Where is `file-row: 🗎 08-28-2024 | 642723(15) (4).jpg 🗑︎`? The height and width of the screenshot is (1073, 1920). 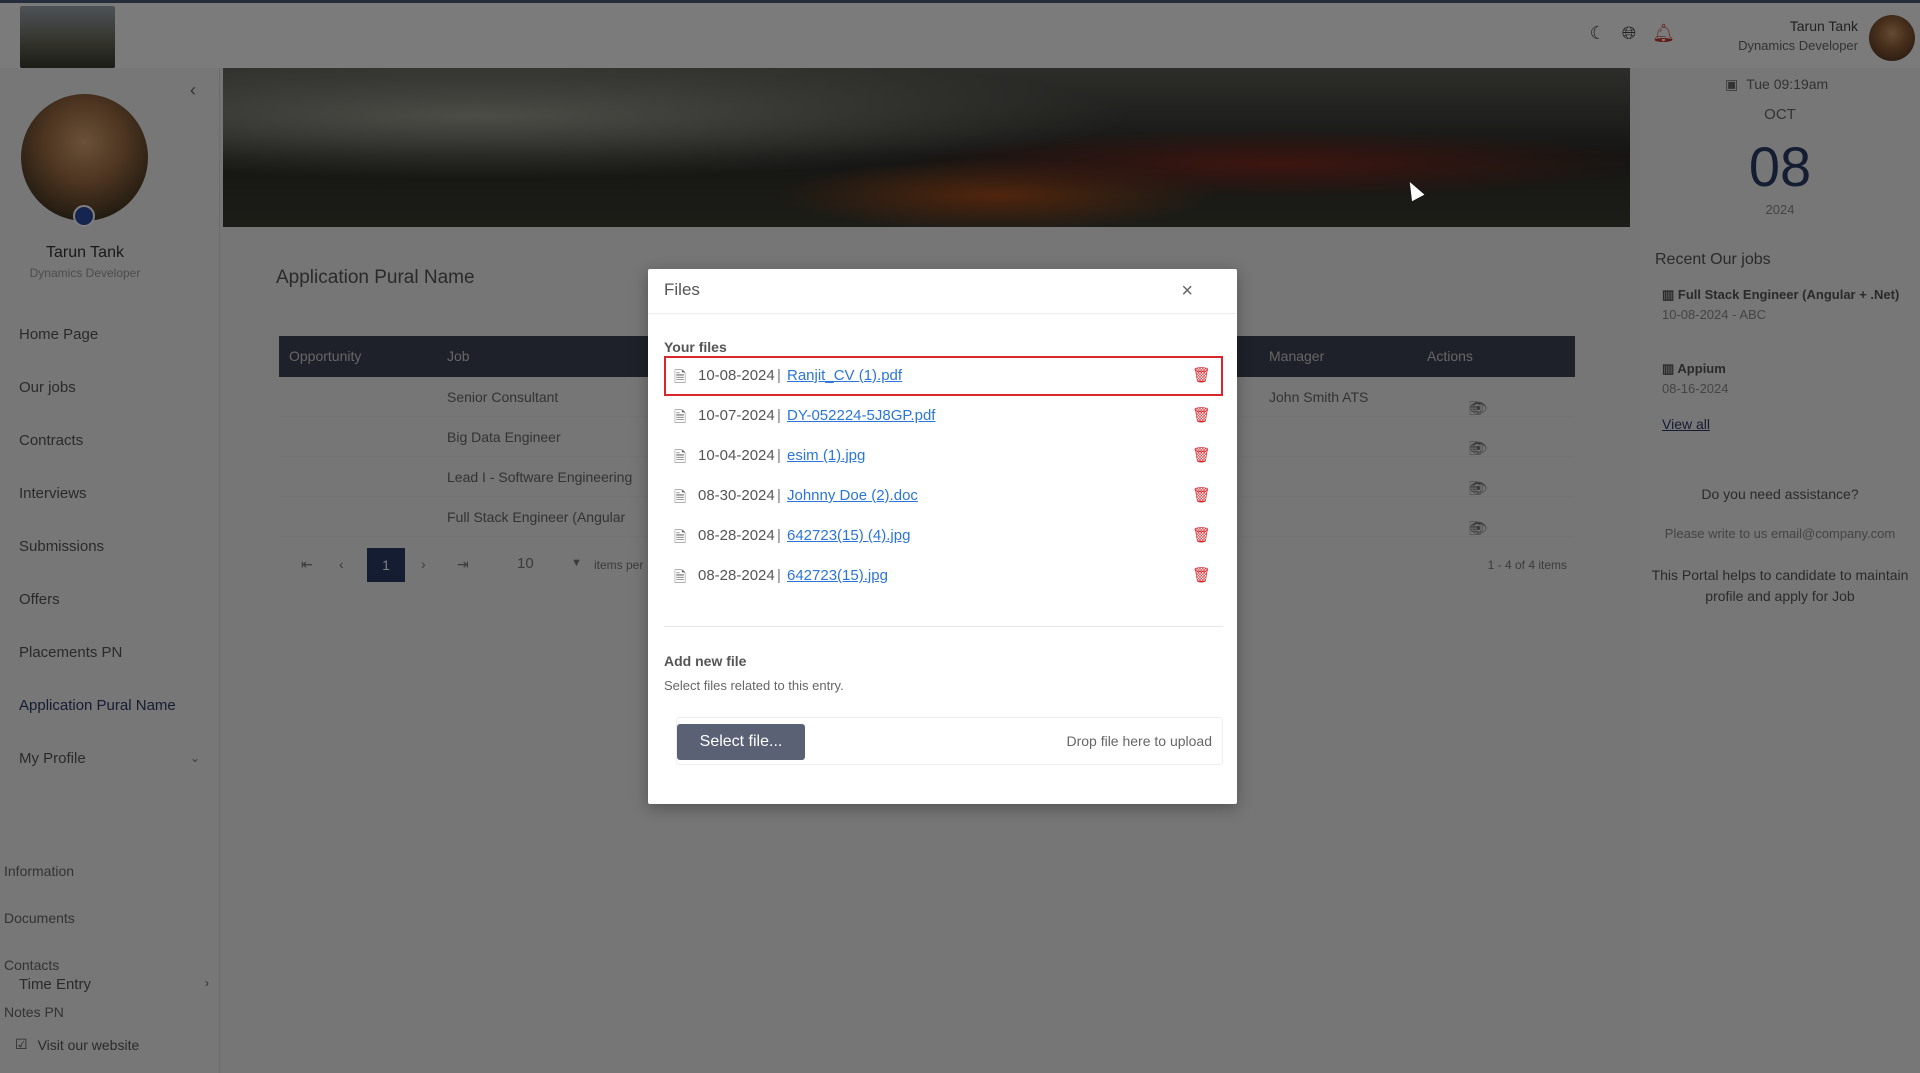
file-row: 🗎 08-28-2024 | 642723(15) (4).jpg 🗑︎ is located at coordinates (943, 536).